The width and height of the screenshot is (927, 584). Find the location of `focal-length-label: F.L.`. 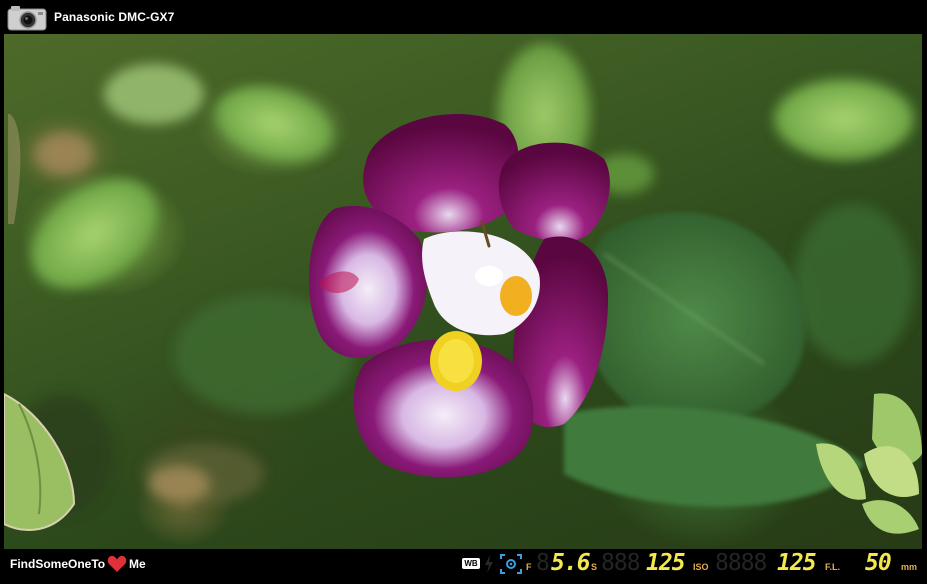

focal-length-label: F.L. is located at coordinates (832, 567).